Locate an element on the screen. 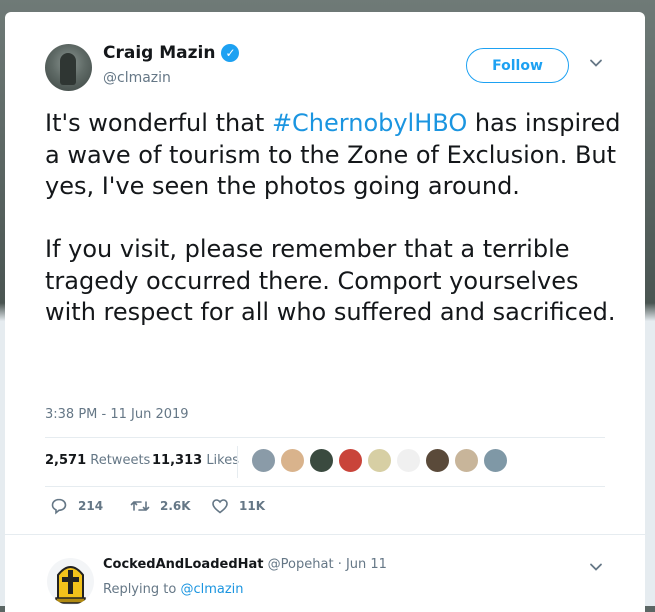 This screenshot has height=612, width=655. retweets-stat: 2,571 Retweets is located at coordinates (97, 460).